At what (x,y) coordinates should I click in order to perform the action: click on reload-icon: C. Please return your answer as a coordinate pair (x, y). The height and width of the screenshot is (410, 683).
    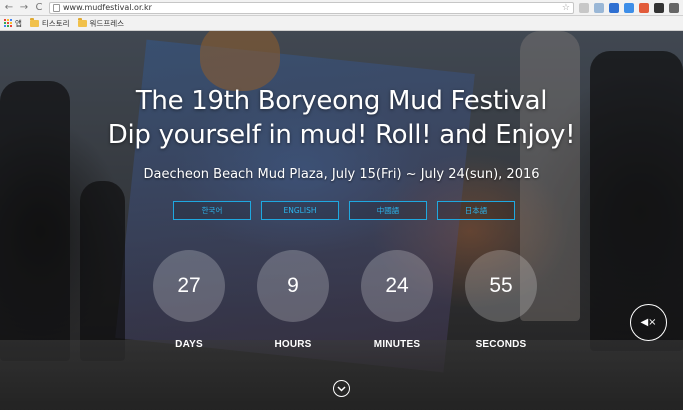
    Looking at the image, I should click on (39, 7).